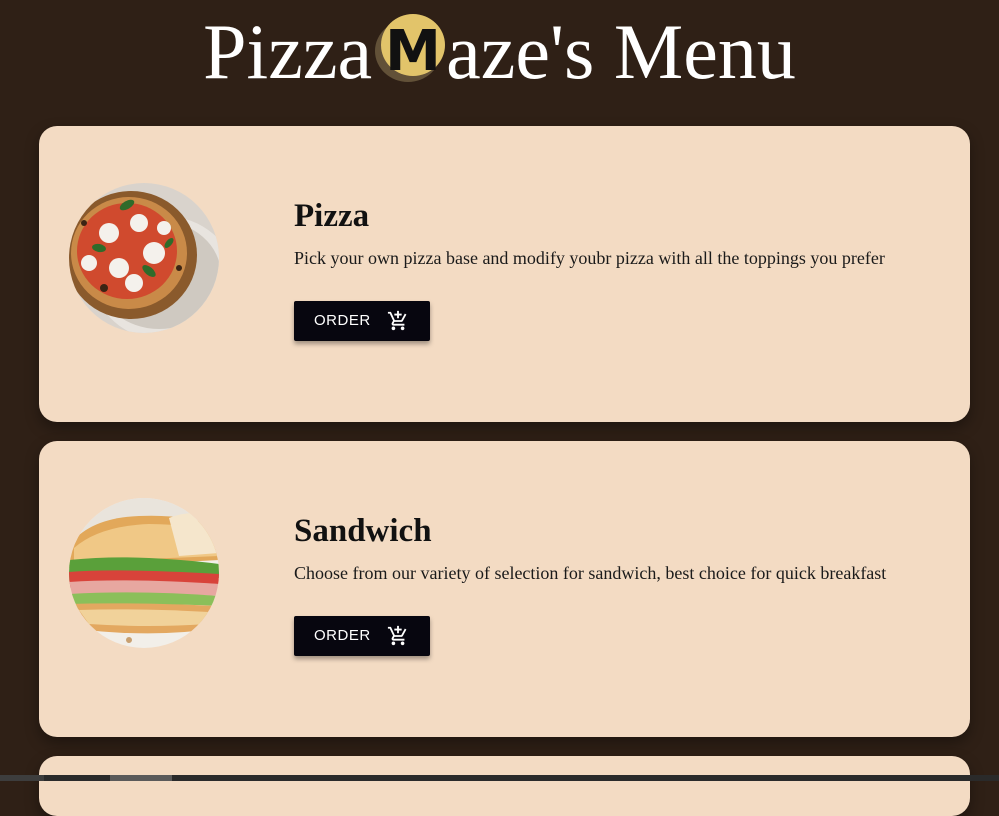 Image resolution: width=999 pixels, height=816 pixels. What do you see at coordinates (363, 531) in the screenshot?
I see `card-title-sandwich: Sandwich` at bounding box center [363, 531].